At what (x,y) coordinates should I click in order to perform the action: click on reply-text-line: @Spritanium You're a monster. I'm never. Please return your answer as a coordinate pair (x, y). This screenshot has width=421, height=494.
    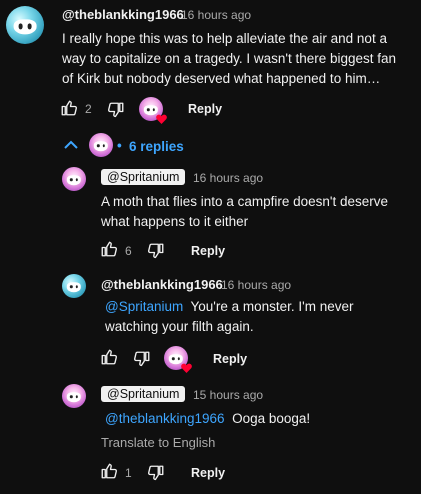
    Looking at the image, I should click on (258, 307).